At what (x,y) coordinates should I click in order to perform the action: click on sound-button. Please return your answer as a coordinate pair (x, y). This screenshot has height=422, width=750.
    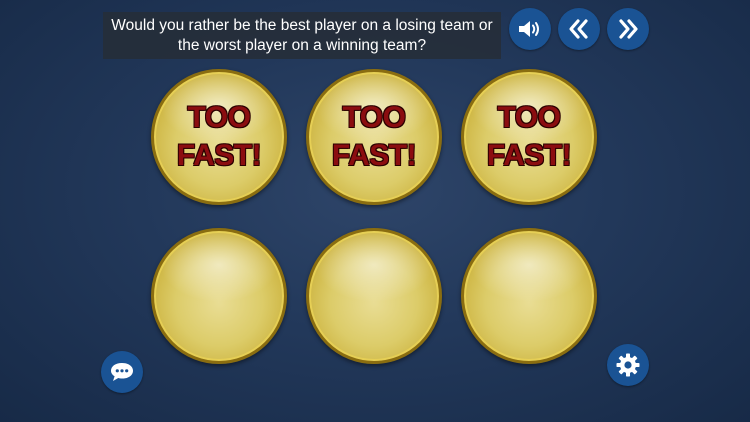
    Looking at the image, I should click on (530, 29).